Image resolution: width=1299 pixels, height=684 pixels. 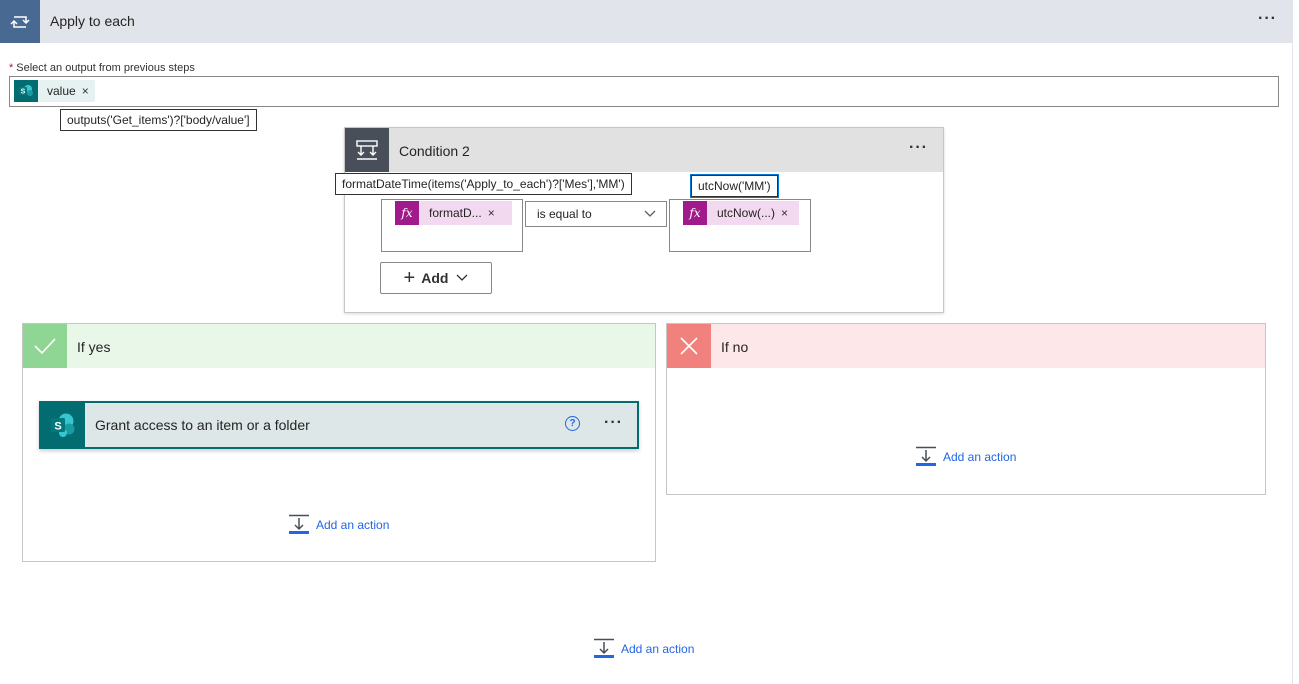 I want to click on right-expression-tooltip: utcNow('MM'), so click(x=734, y=186).